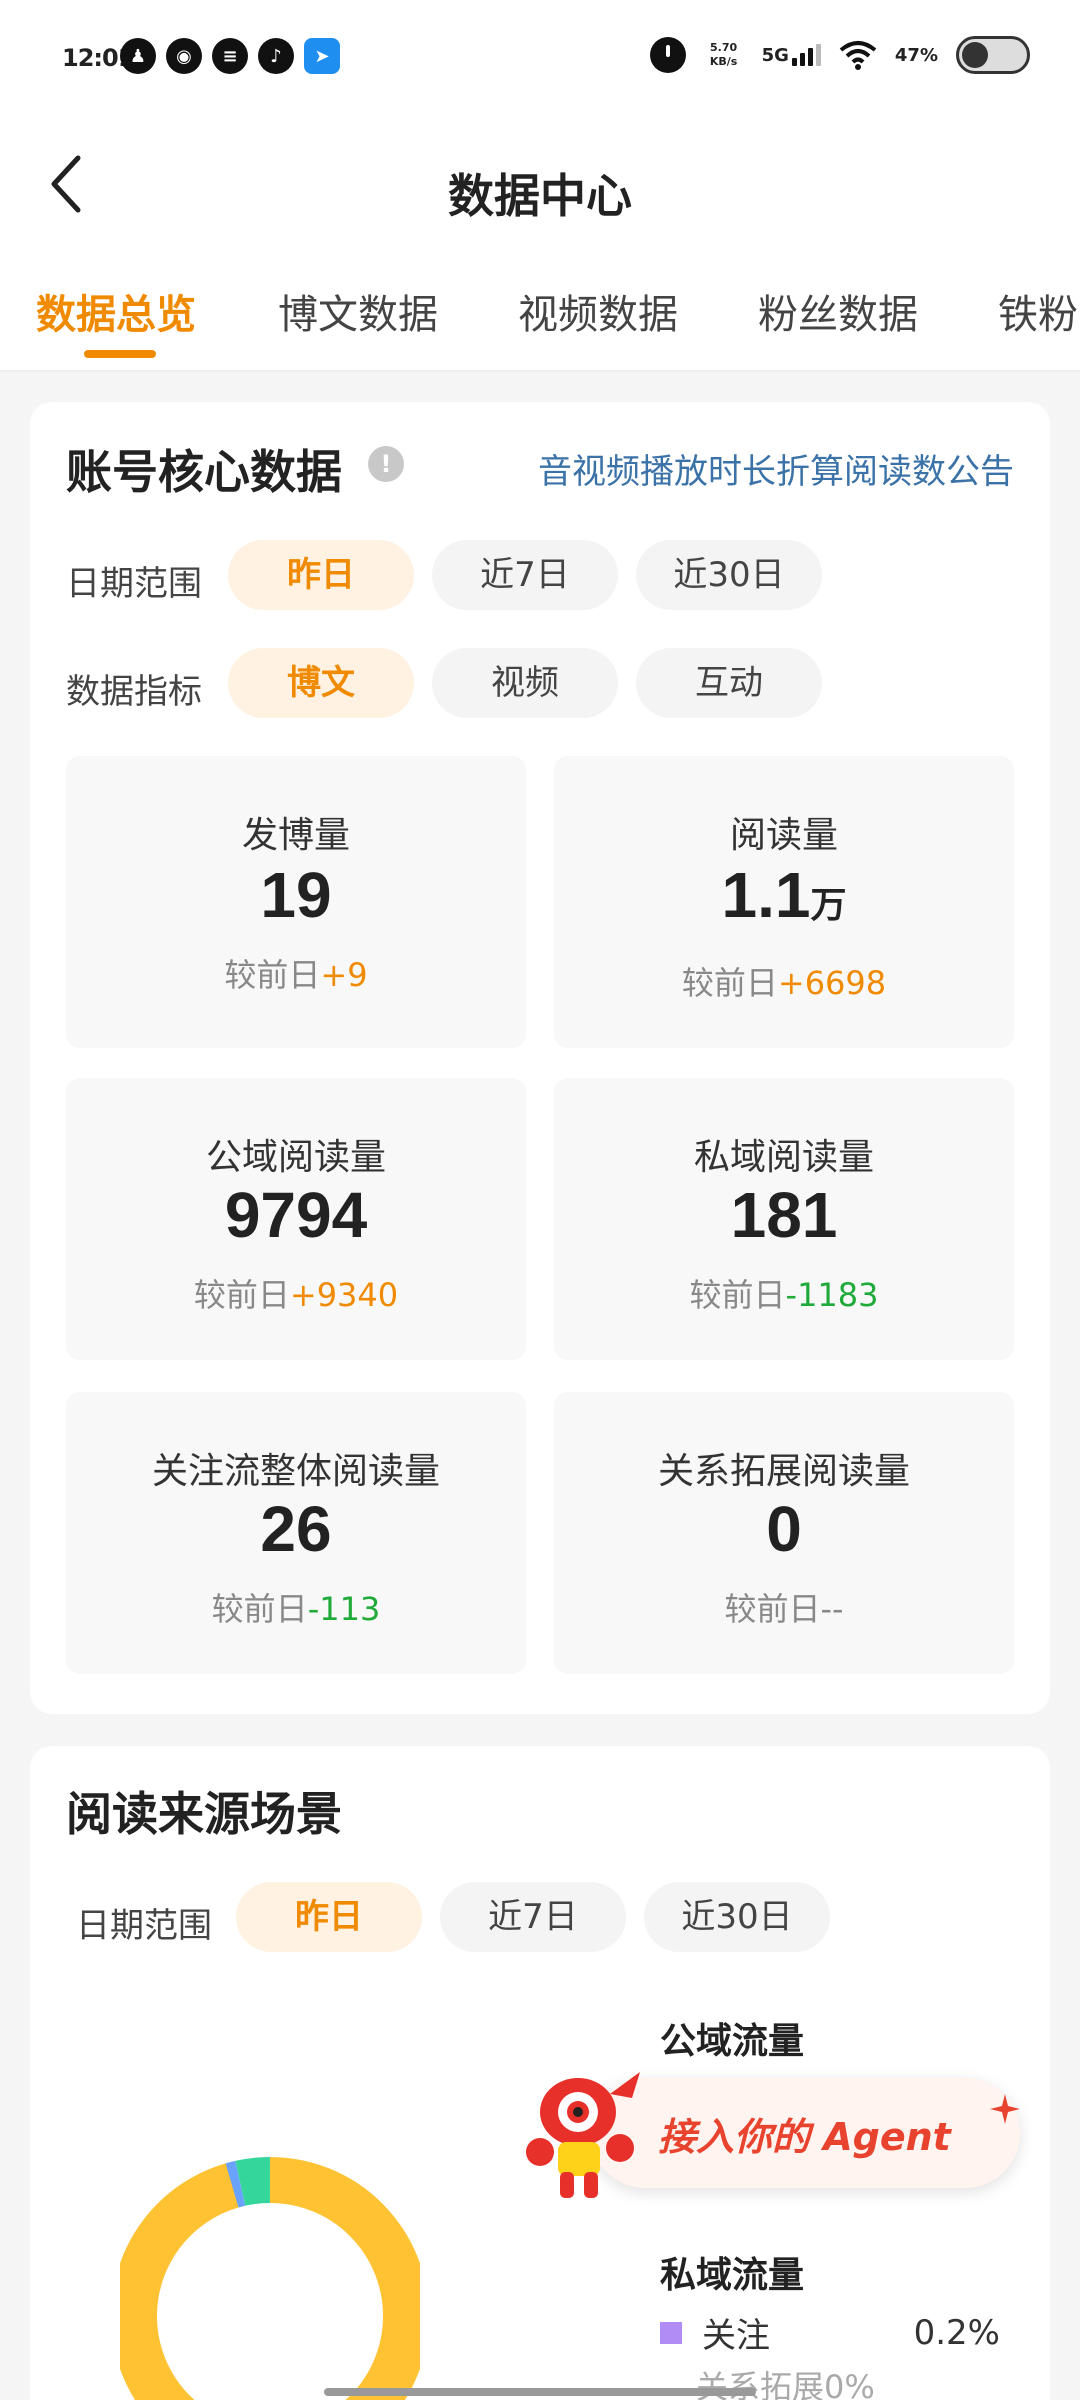 The image size is (1080, 2400). I want to click on stat-label: 关系拓展阅读量, so click(783, 1471).